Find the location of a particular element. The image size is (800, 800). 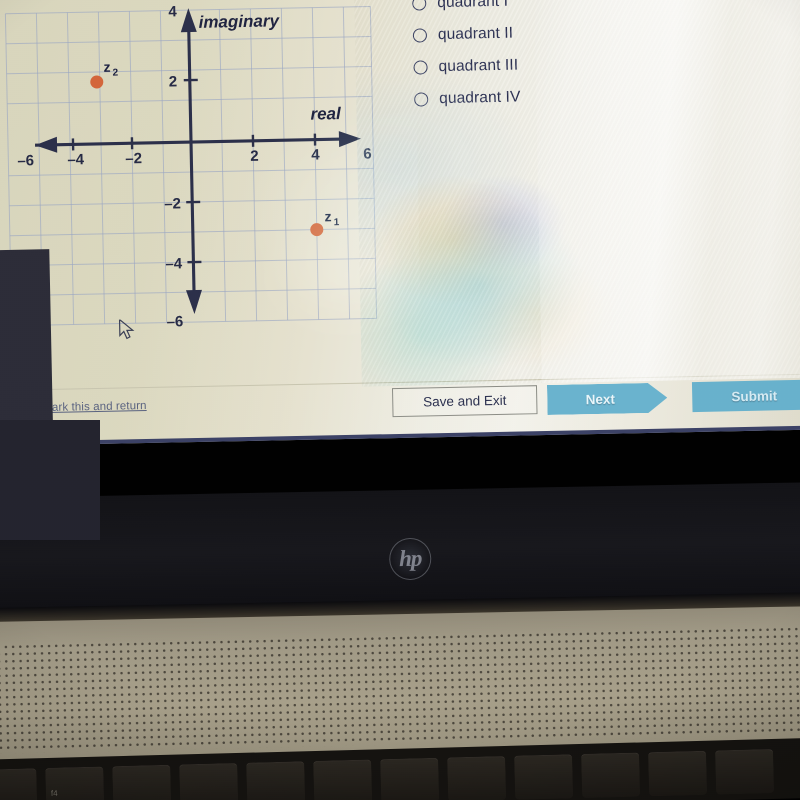

option-label: quadrant I is located at coordinates (473, 6).